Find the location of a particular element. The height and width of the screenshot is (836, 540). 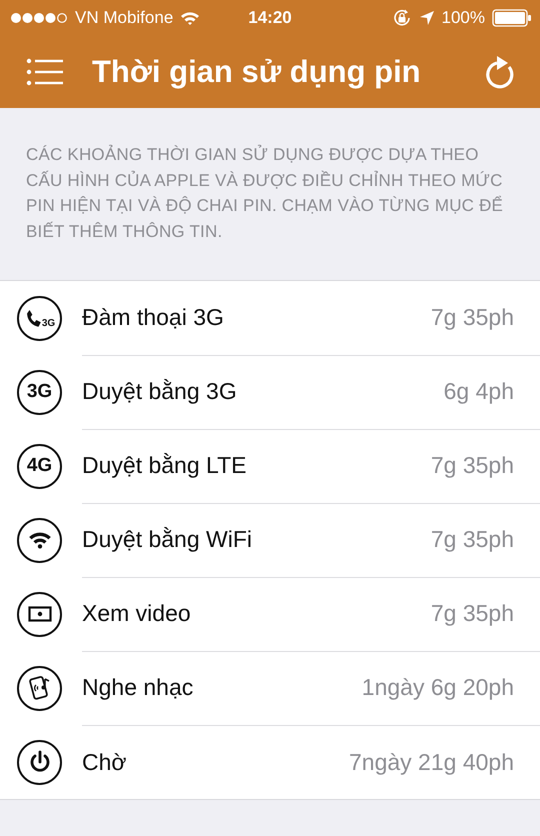

usage-row: 3G Duyệt bằng 3G 6g 4ph is located at coordinates (270, 392).